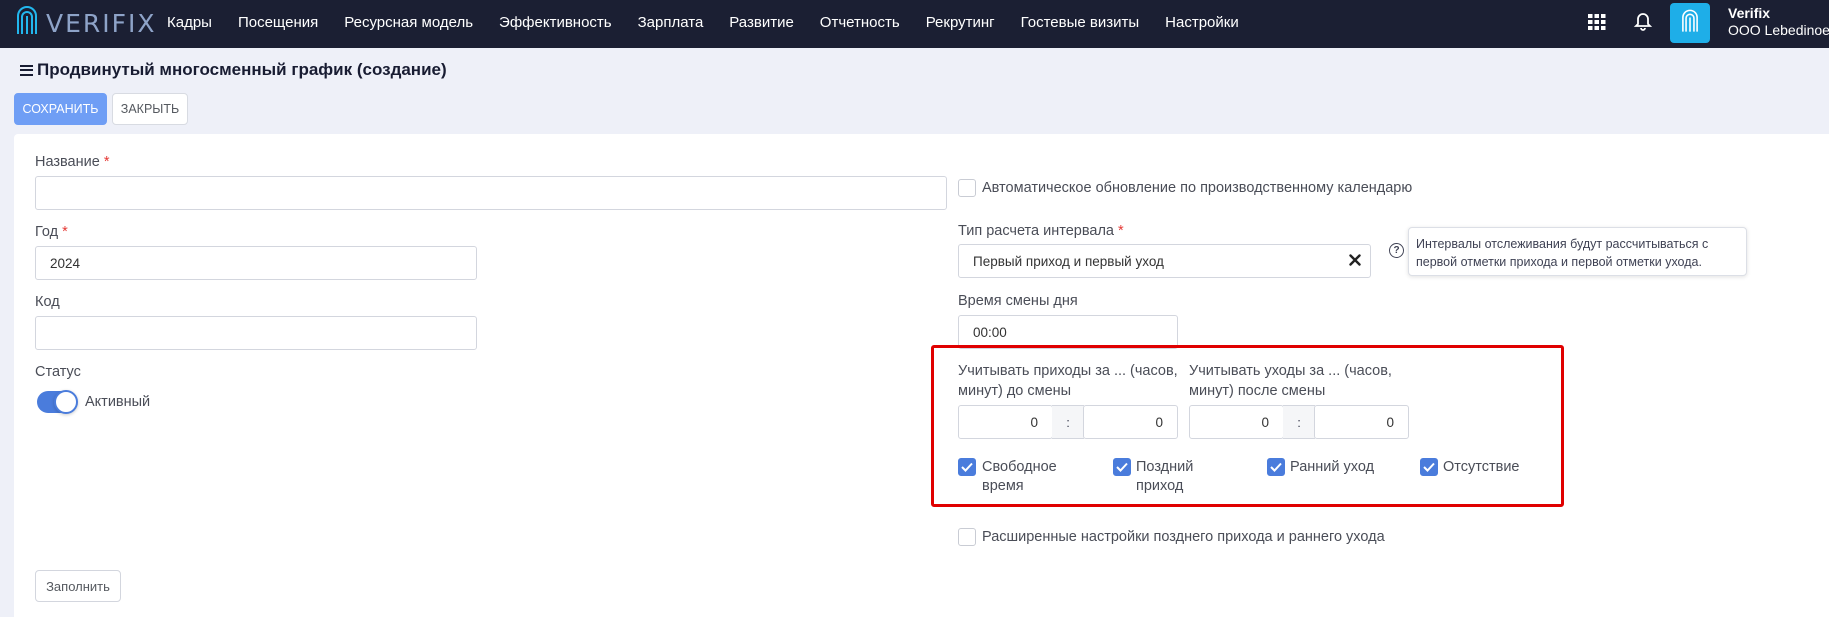  I want to click on late-arrival-label-line1: Поздний, so click(1165, 467).